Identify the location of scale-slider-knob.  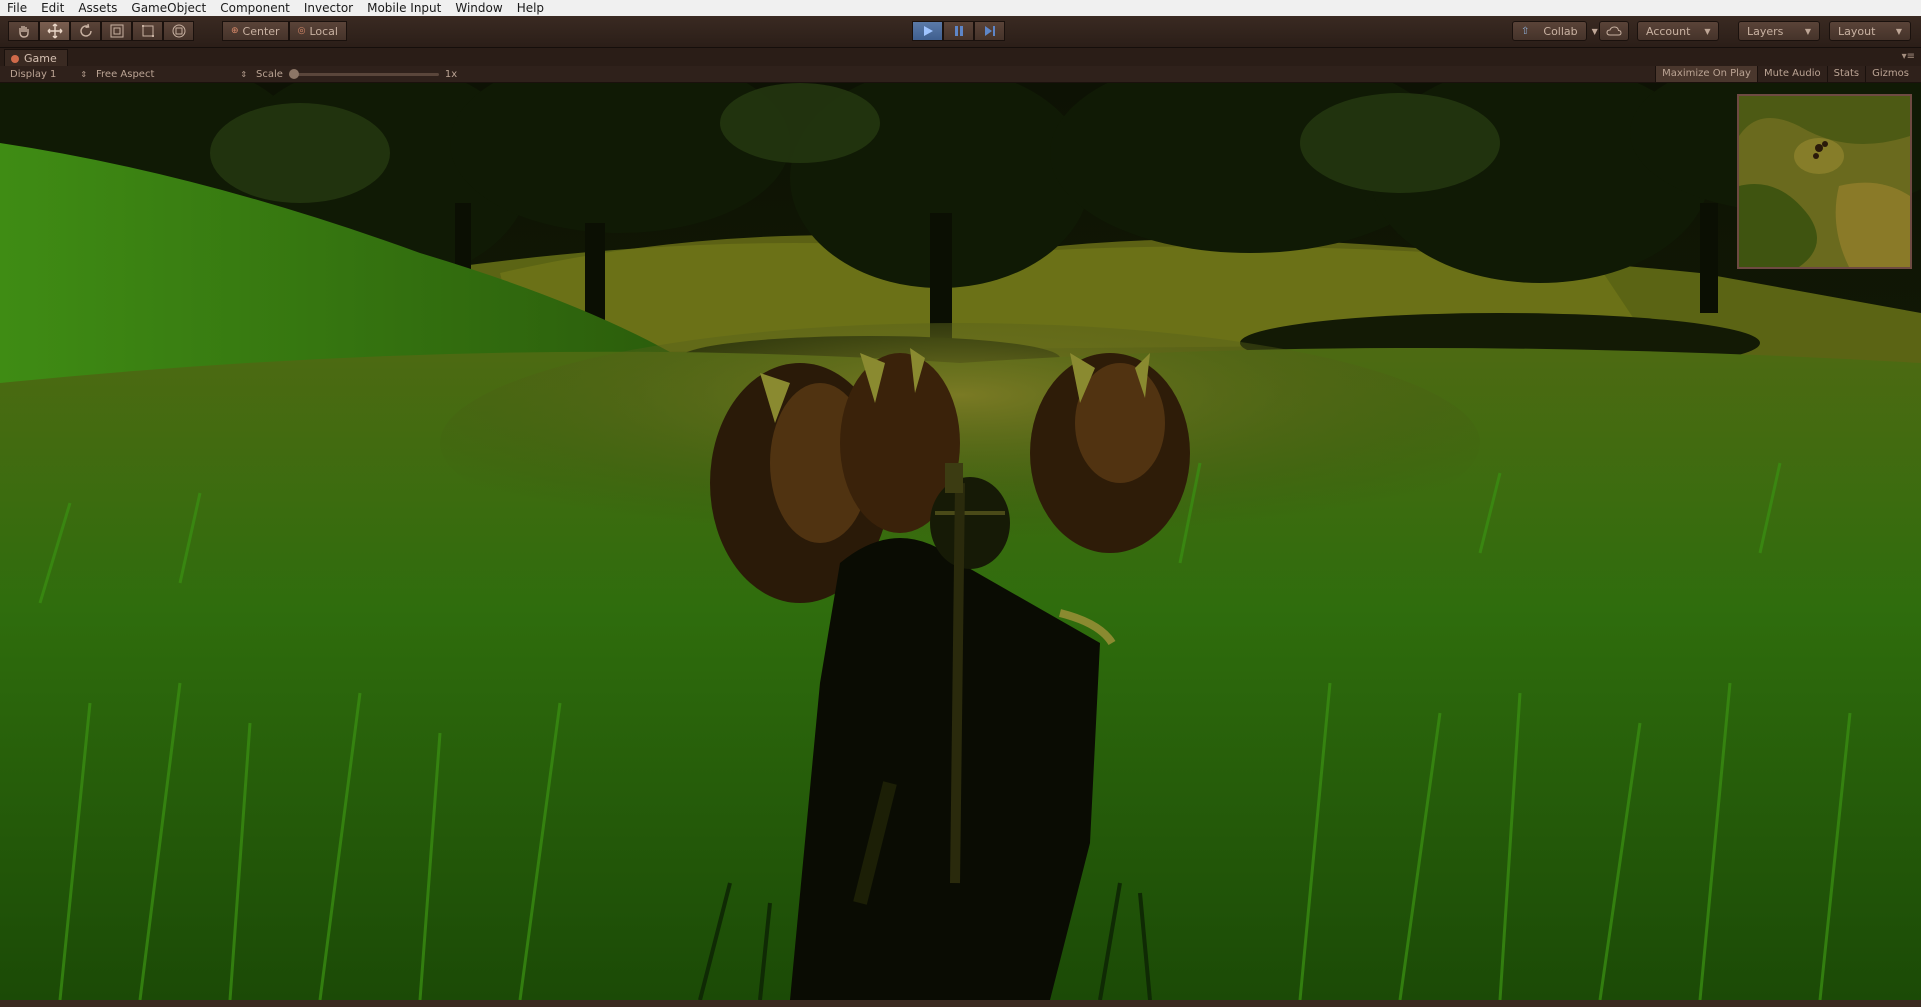
(293, 73).